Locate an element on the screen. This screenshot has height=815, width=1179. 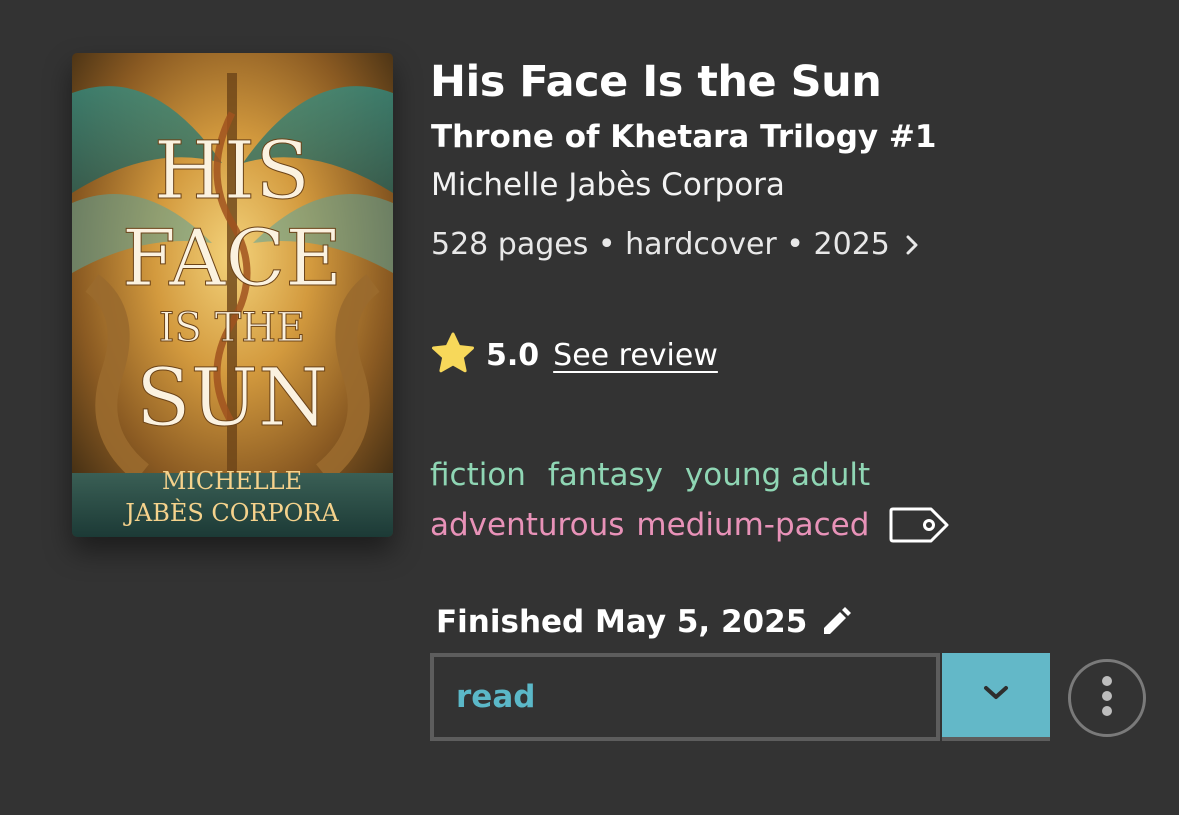
pencil-icon is located at coordinates (836, 622).